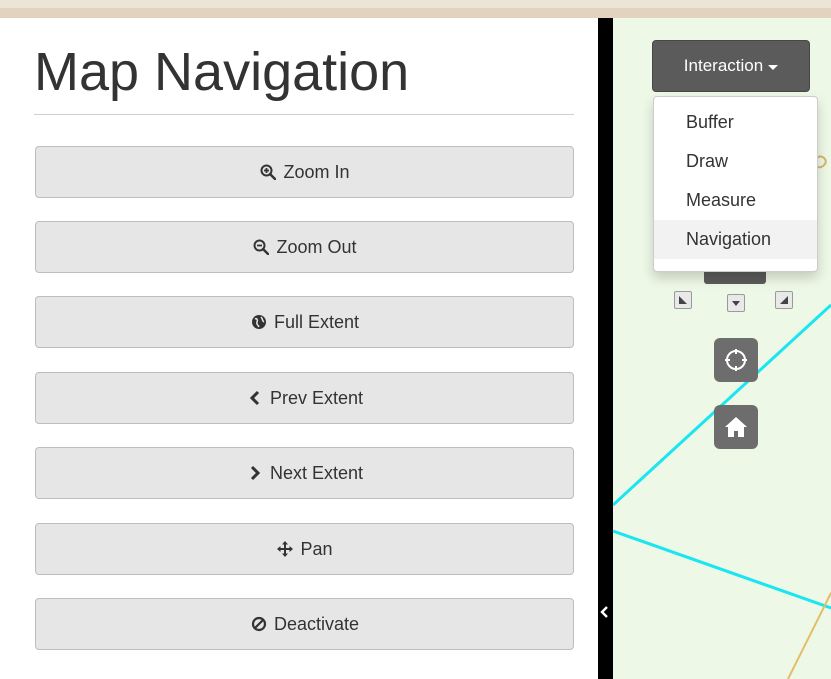 This screenshot has height=679, width=831. What do you see at coordinates (605, 348) in the screenshot?
I see `panel-splitter` at bounding box center [605, 348].